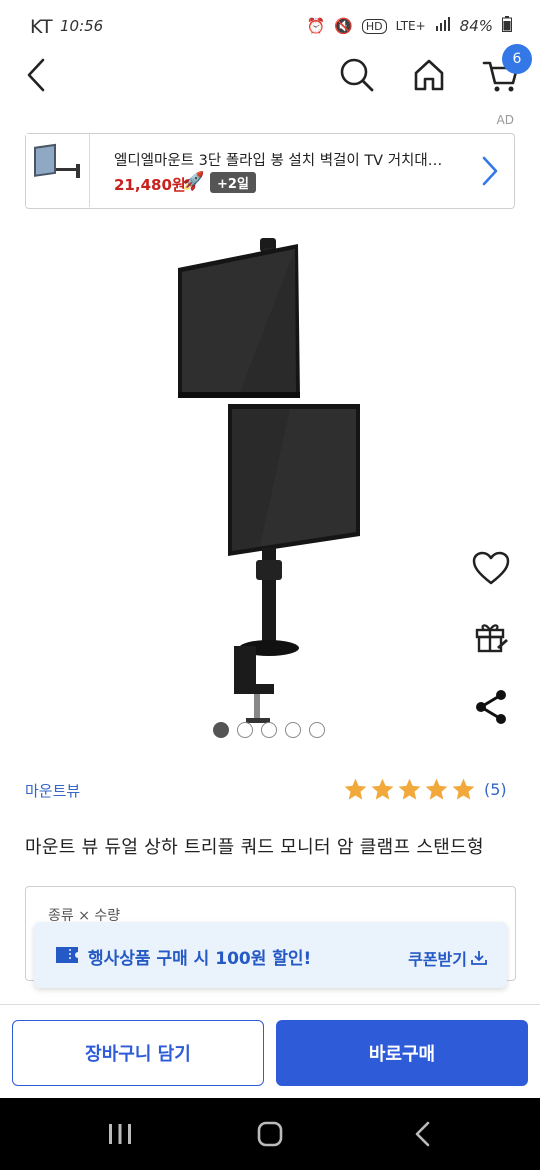  Describe the element at coordinates (374, 26) in the screenshot. I see `hd-icon: HD` at that location.